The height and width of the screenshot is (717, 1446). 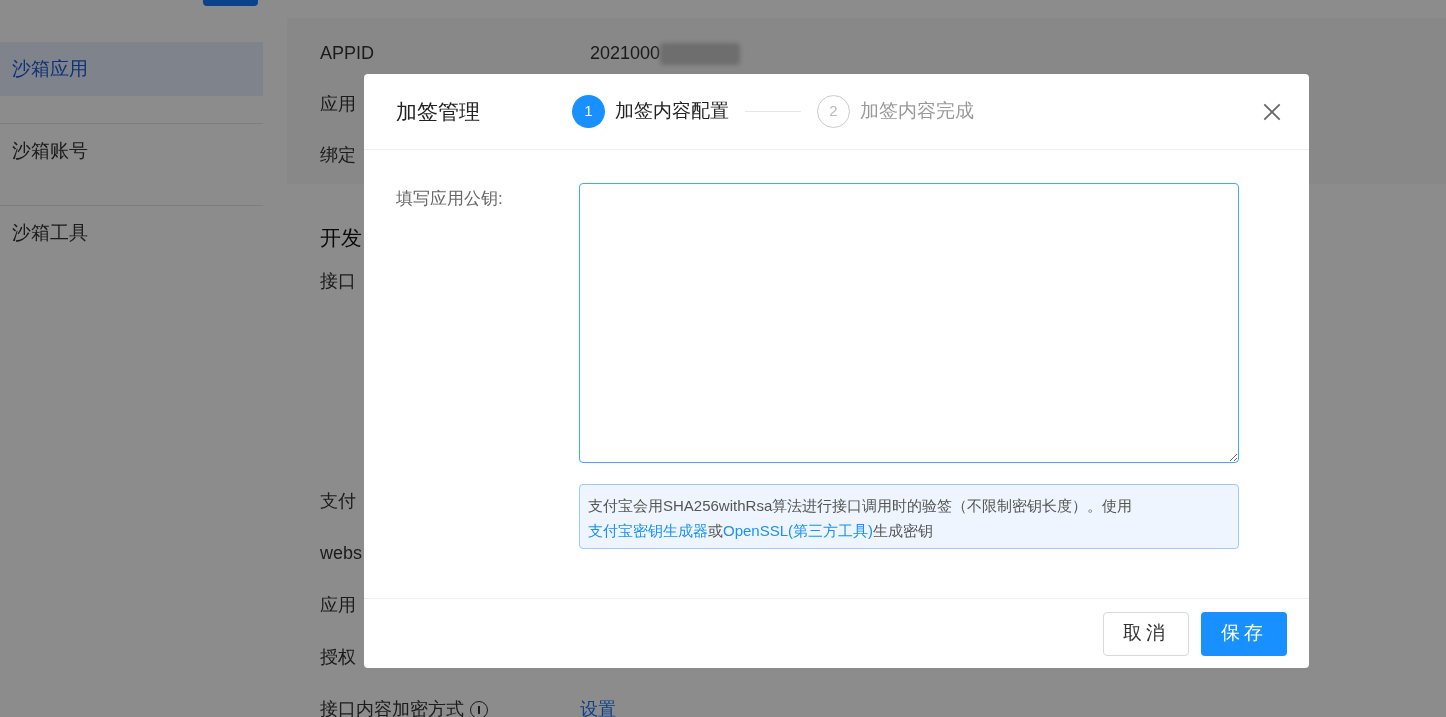 What do you see at coordinates (672, 111) in the screenshot?
I see `step-label: 加签内容配置` at bounding box center [672, 111].